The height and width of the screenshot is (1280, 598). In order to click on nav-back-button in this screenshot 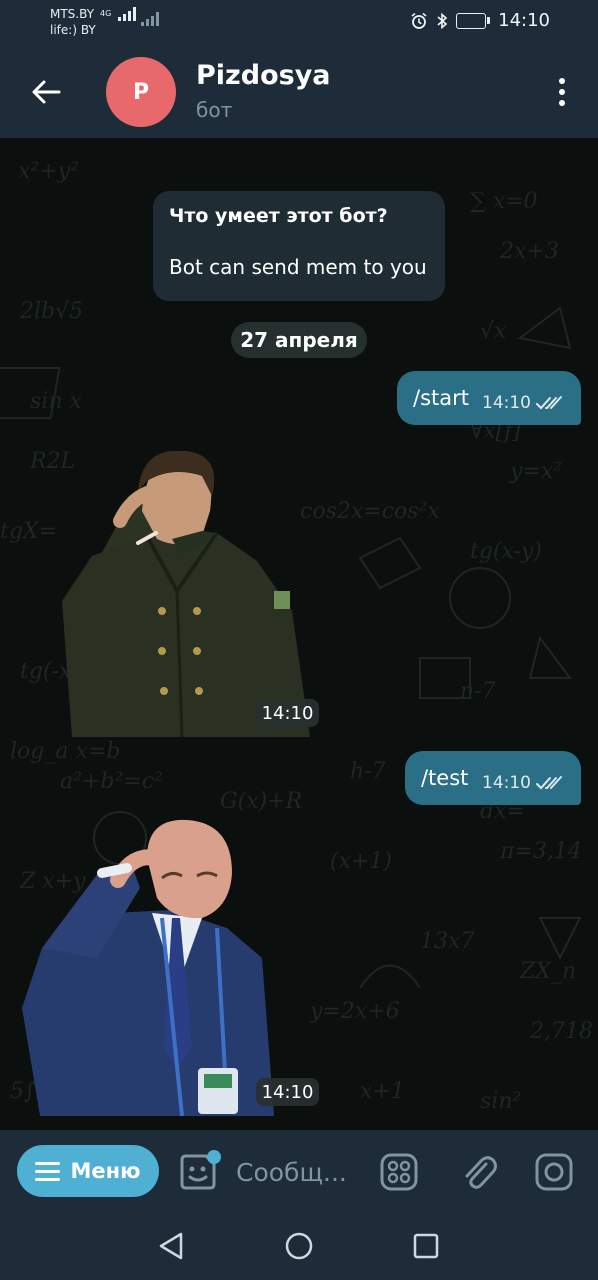, I will do `click(171, 1246)`.